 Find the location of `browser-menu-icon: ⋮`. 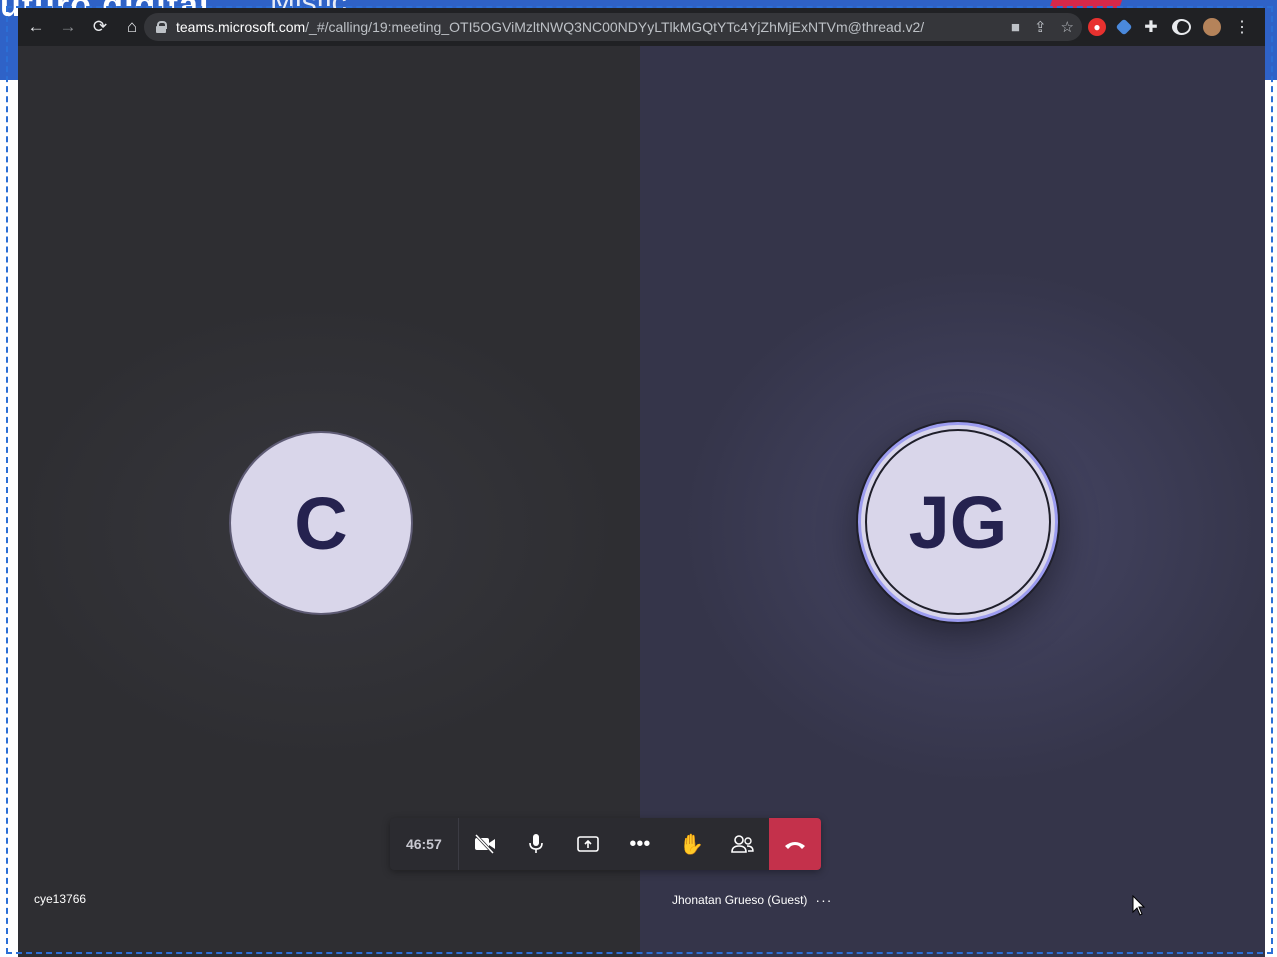

browser-menu-icon: ⋮ is located at coordinates (1242, 27).